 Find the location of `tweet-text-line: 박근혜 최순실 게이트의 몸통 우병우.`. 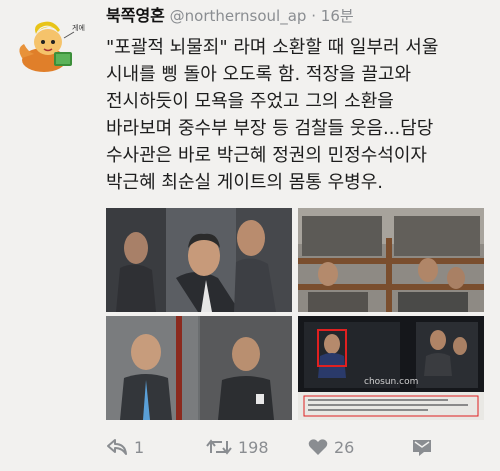

tweet-text-line: 박근혜 최순실 게이트의 몸통 우병우. is located at coordinates (245, 182).